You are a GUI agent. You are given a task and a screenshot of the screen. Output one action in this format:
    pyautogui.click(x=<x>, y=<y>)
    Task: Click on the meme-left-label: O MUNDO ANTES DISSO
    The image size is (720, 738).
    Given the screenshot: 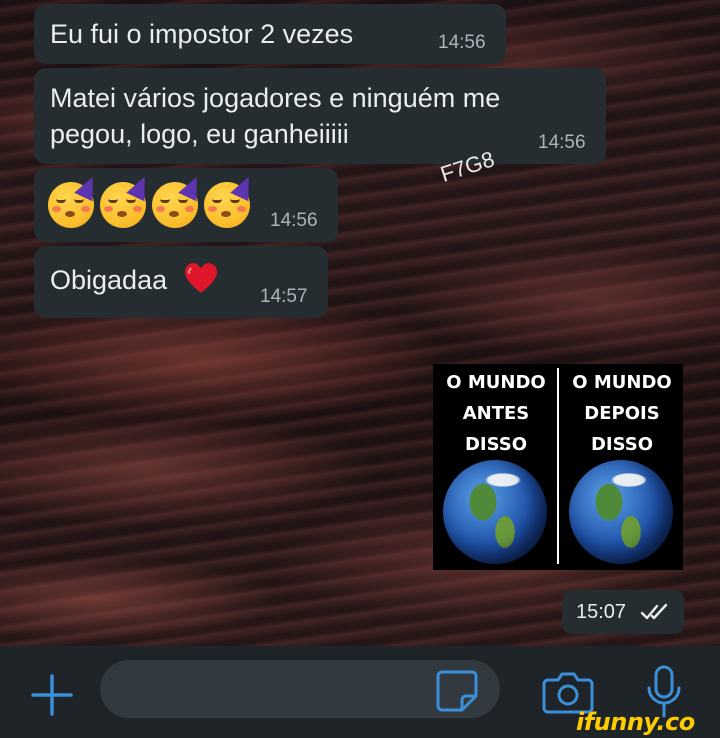 What is the action you would take?
    pyautogui.click(x=496, y=413)
    